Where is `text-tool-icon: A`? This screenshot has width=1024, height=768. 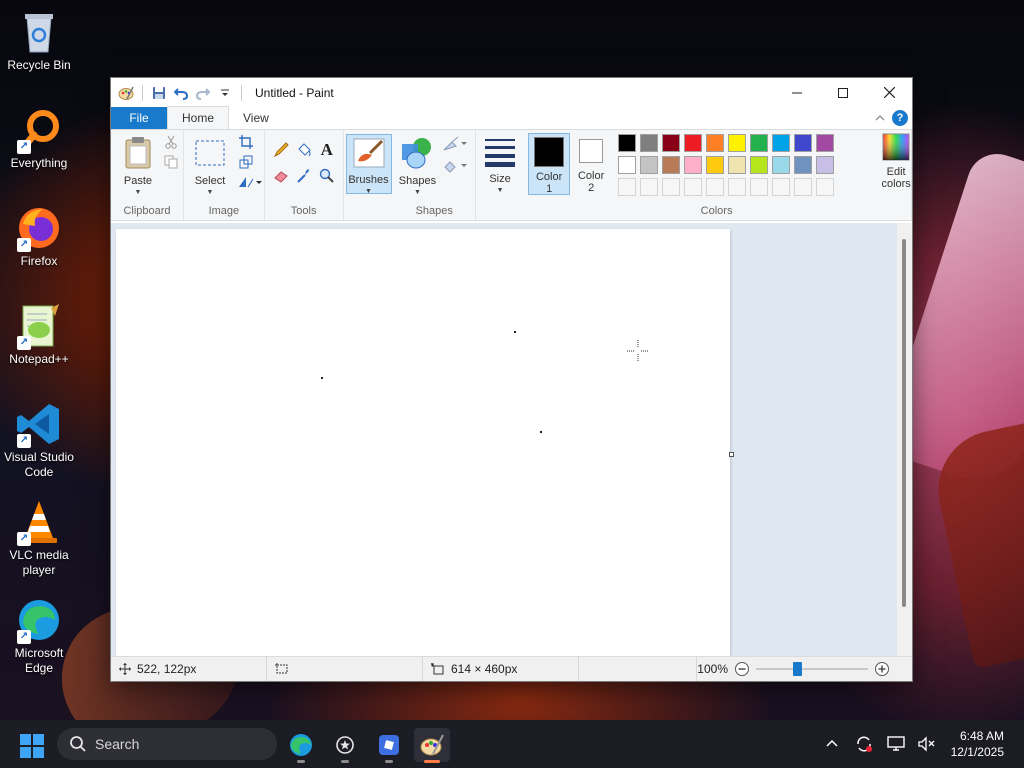
text-tool-icon: A is located at coordinates (327, 150).